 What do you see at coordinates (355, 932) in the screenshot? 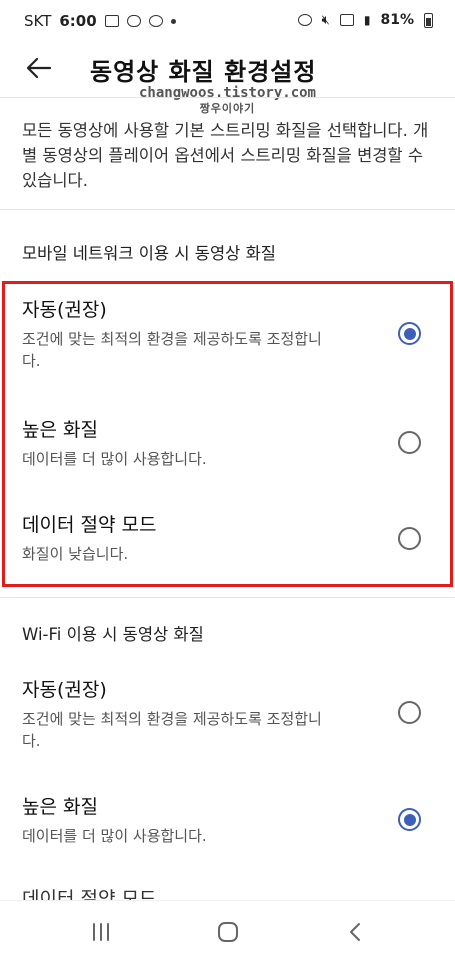
I see `back-nav-icon` at bounding box center [355, 932].